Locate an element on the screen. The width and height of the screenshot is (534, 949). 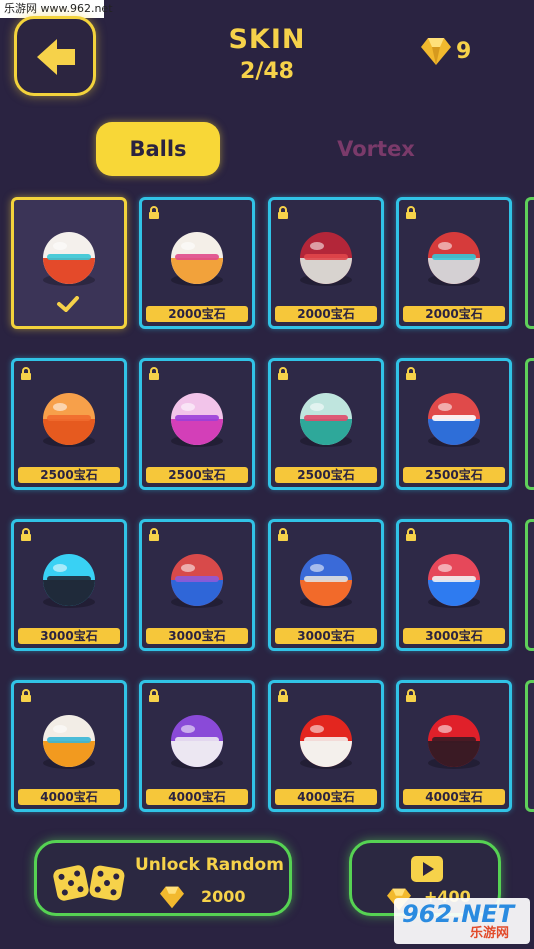
tab-vortex: Vortex is located at coordinates (376, 149).